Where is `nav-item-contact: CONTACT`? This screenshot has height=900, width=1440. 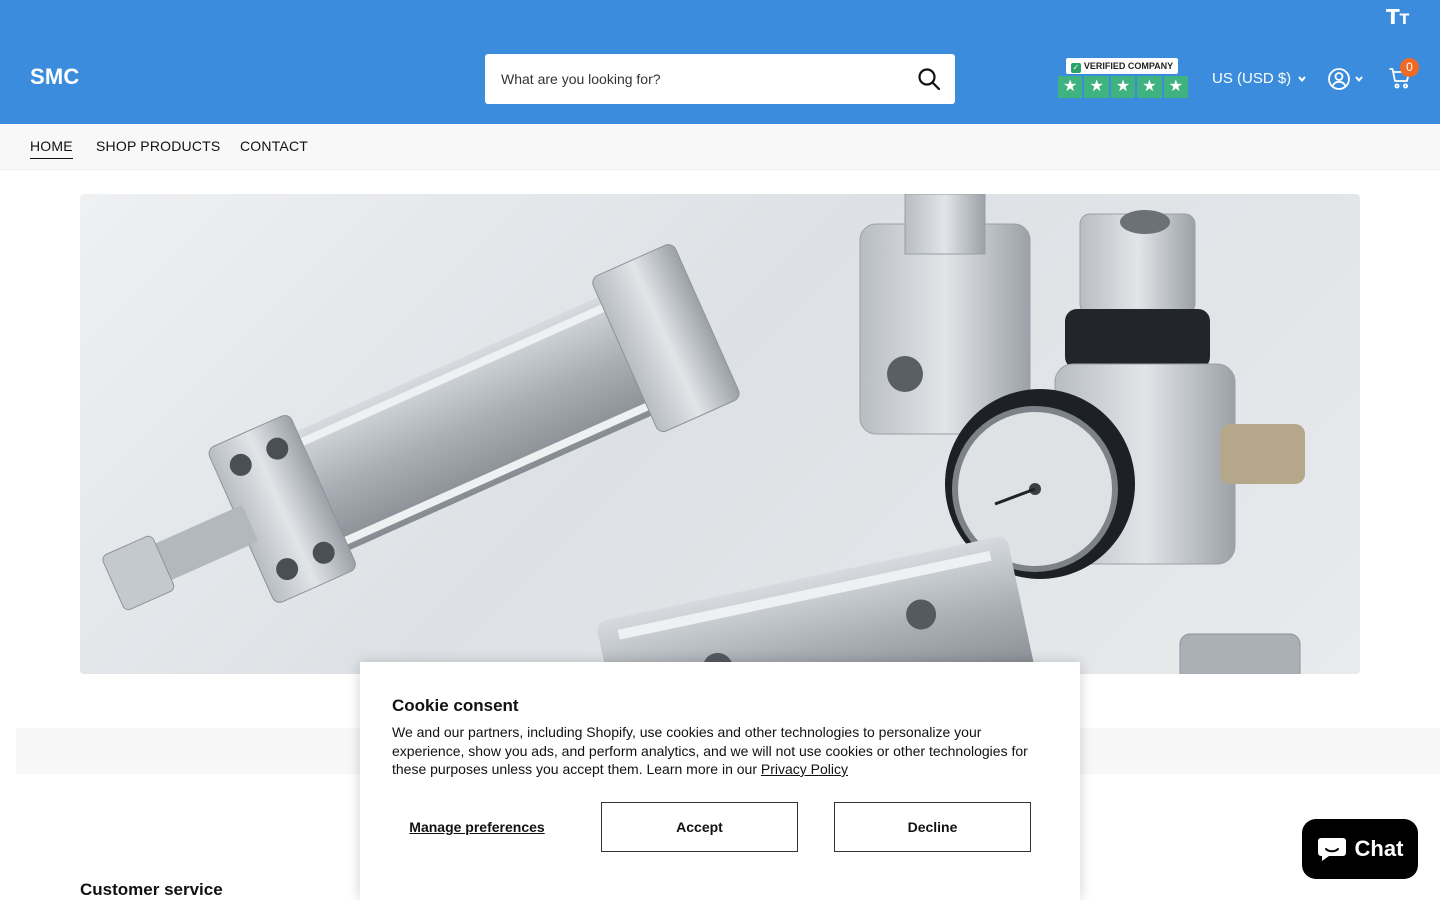 nav-item-contact: CONTACT is located at coordinates (274, 148).